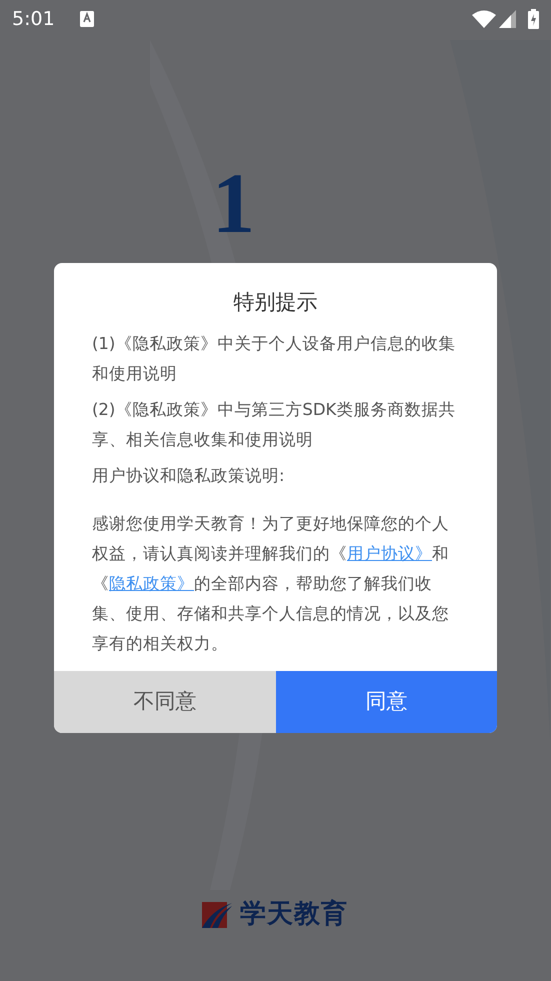 This screenshot has width=551, height=981. Describe the element at coordinates (217, 915) in the screenshot. I see `logo-icon` at that location.